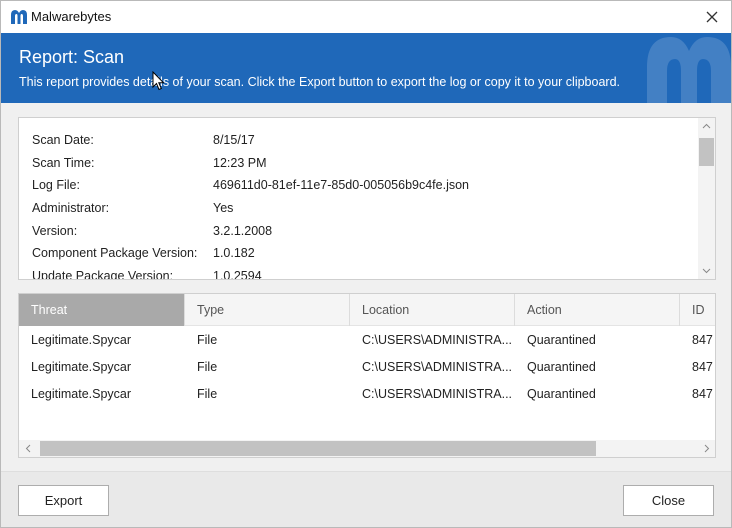 Image resolution: width=732 pixels, height=528 pixels. What do you see at coordinates (706, 270) in the screenshot?
I see `chevron-down-icon` at bounding box center [706, 270].